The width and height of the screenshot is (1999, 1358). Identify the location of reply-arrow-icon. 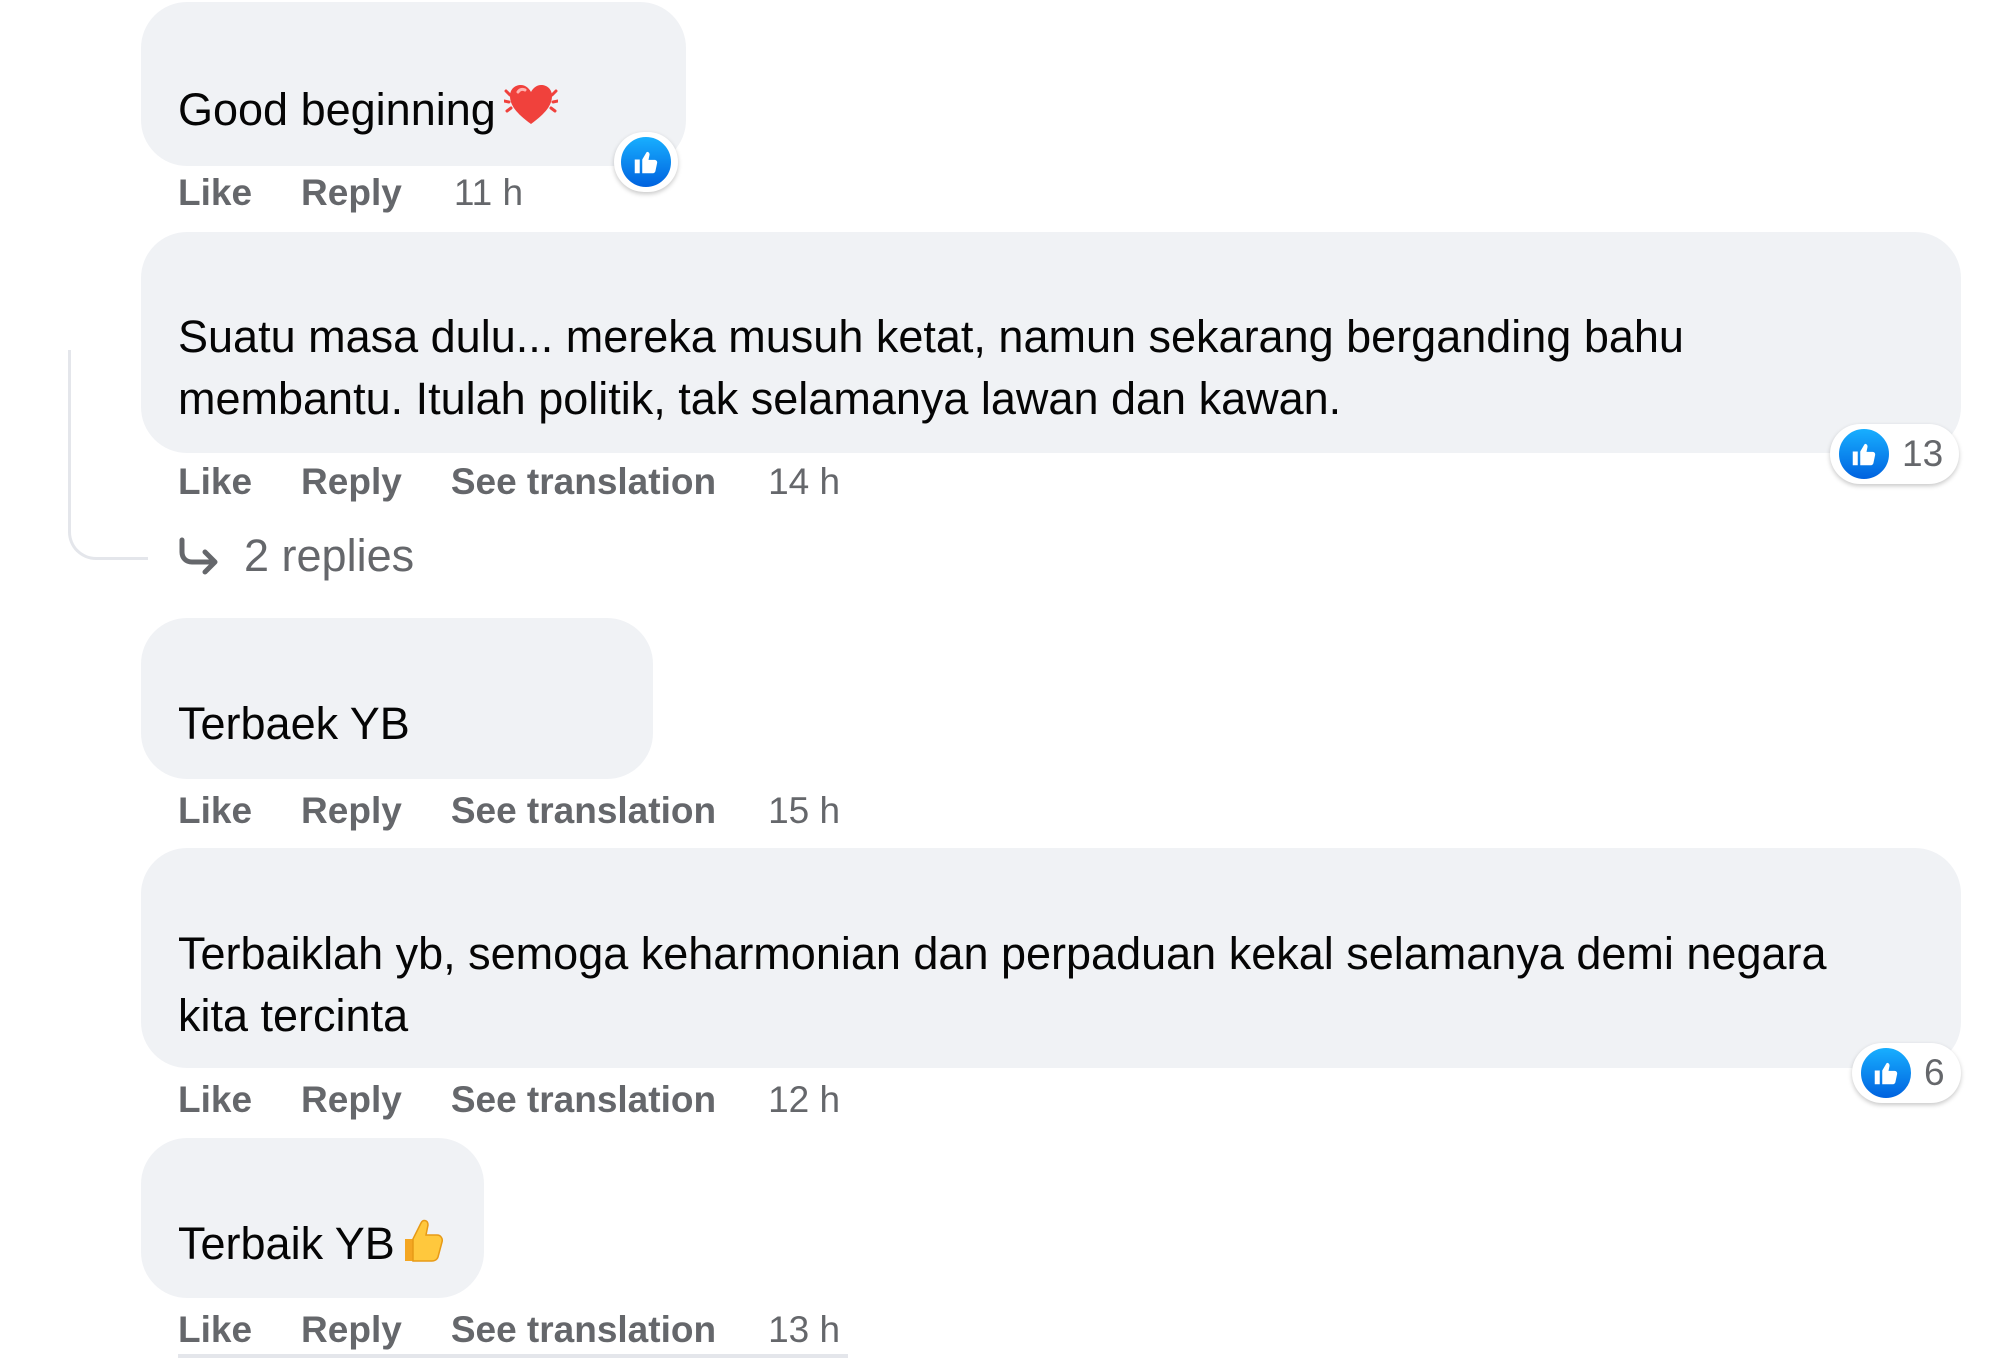
(198, 556).